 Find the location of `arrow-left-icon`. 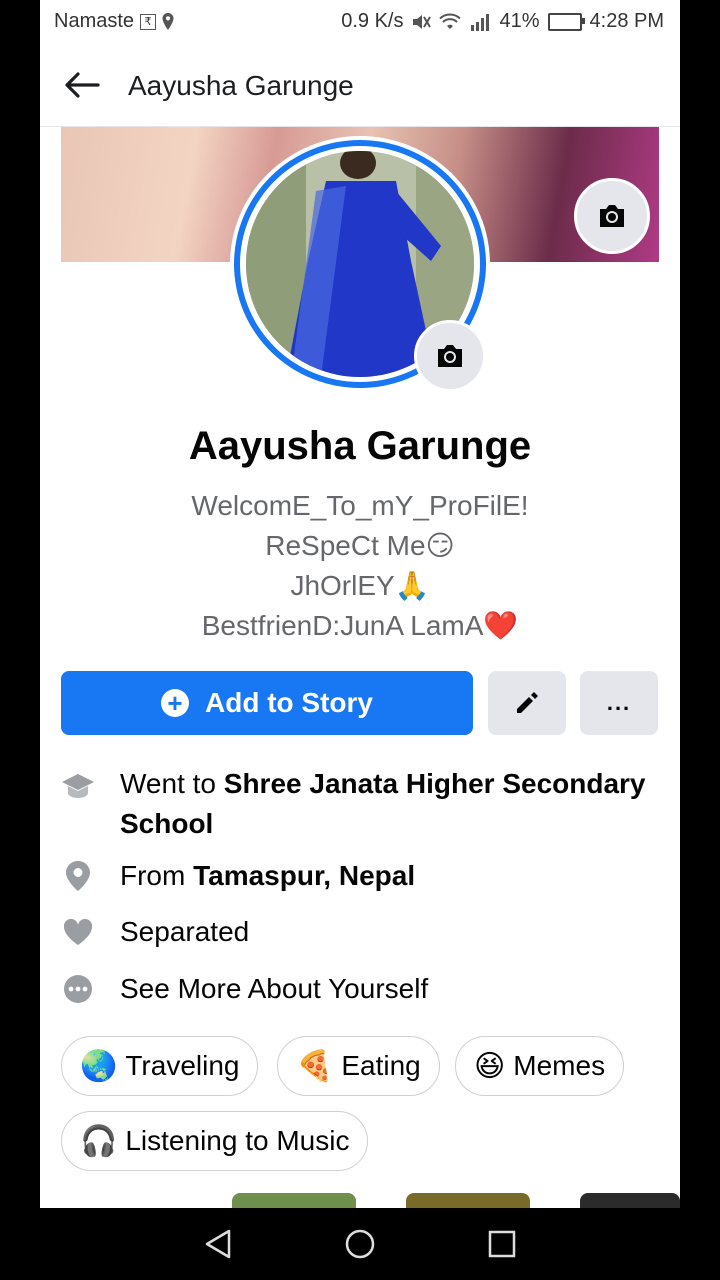

arrow-left-icon is located at coordinates (82, 85).